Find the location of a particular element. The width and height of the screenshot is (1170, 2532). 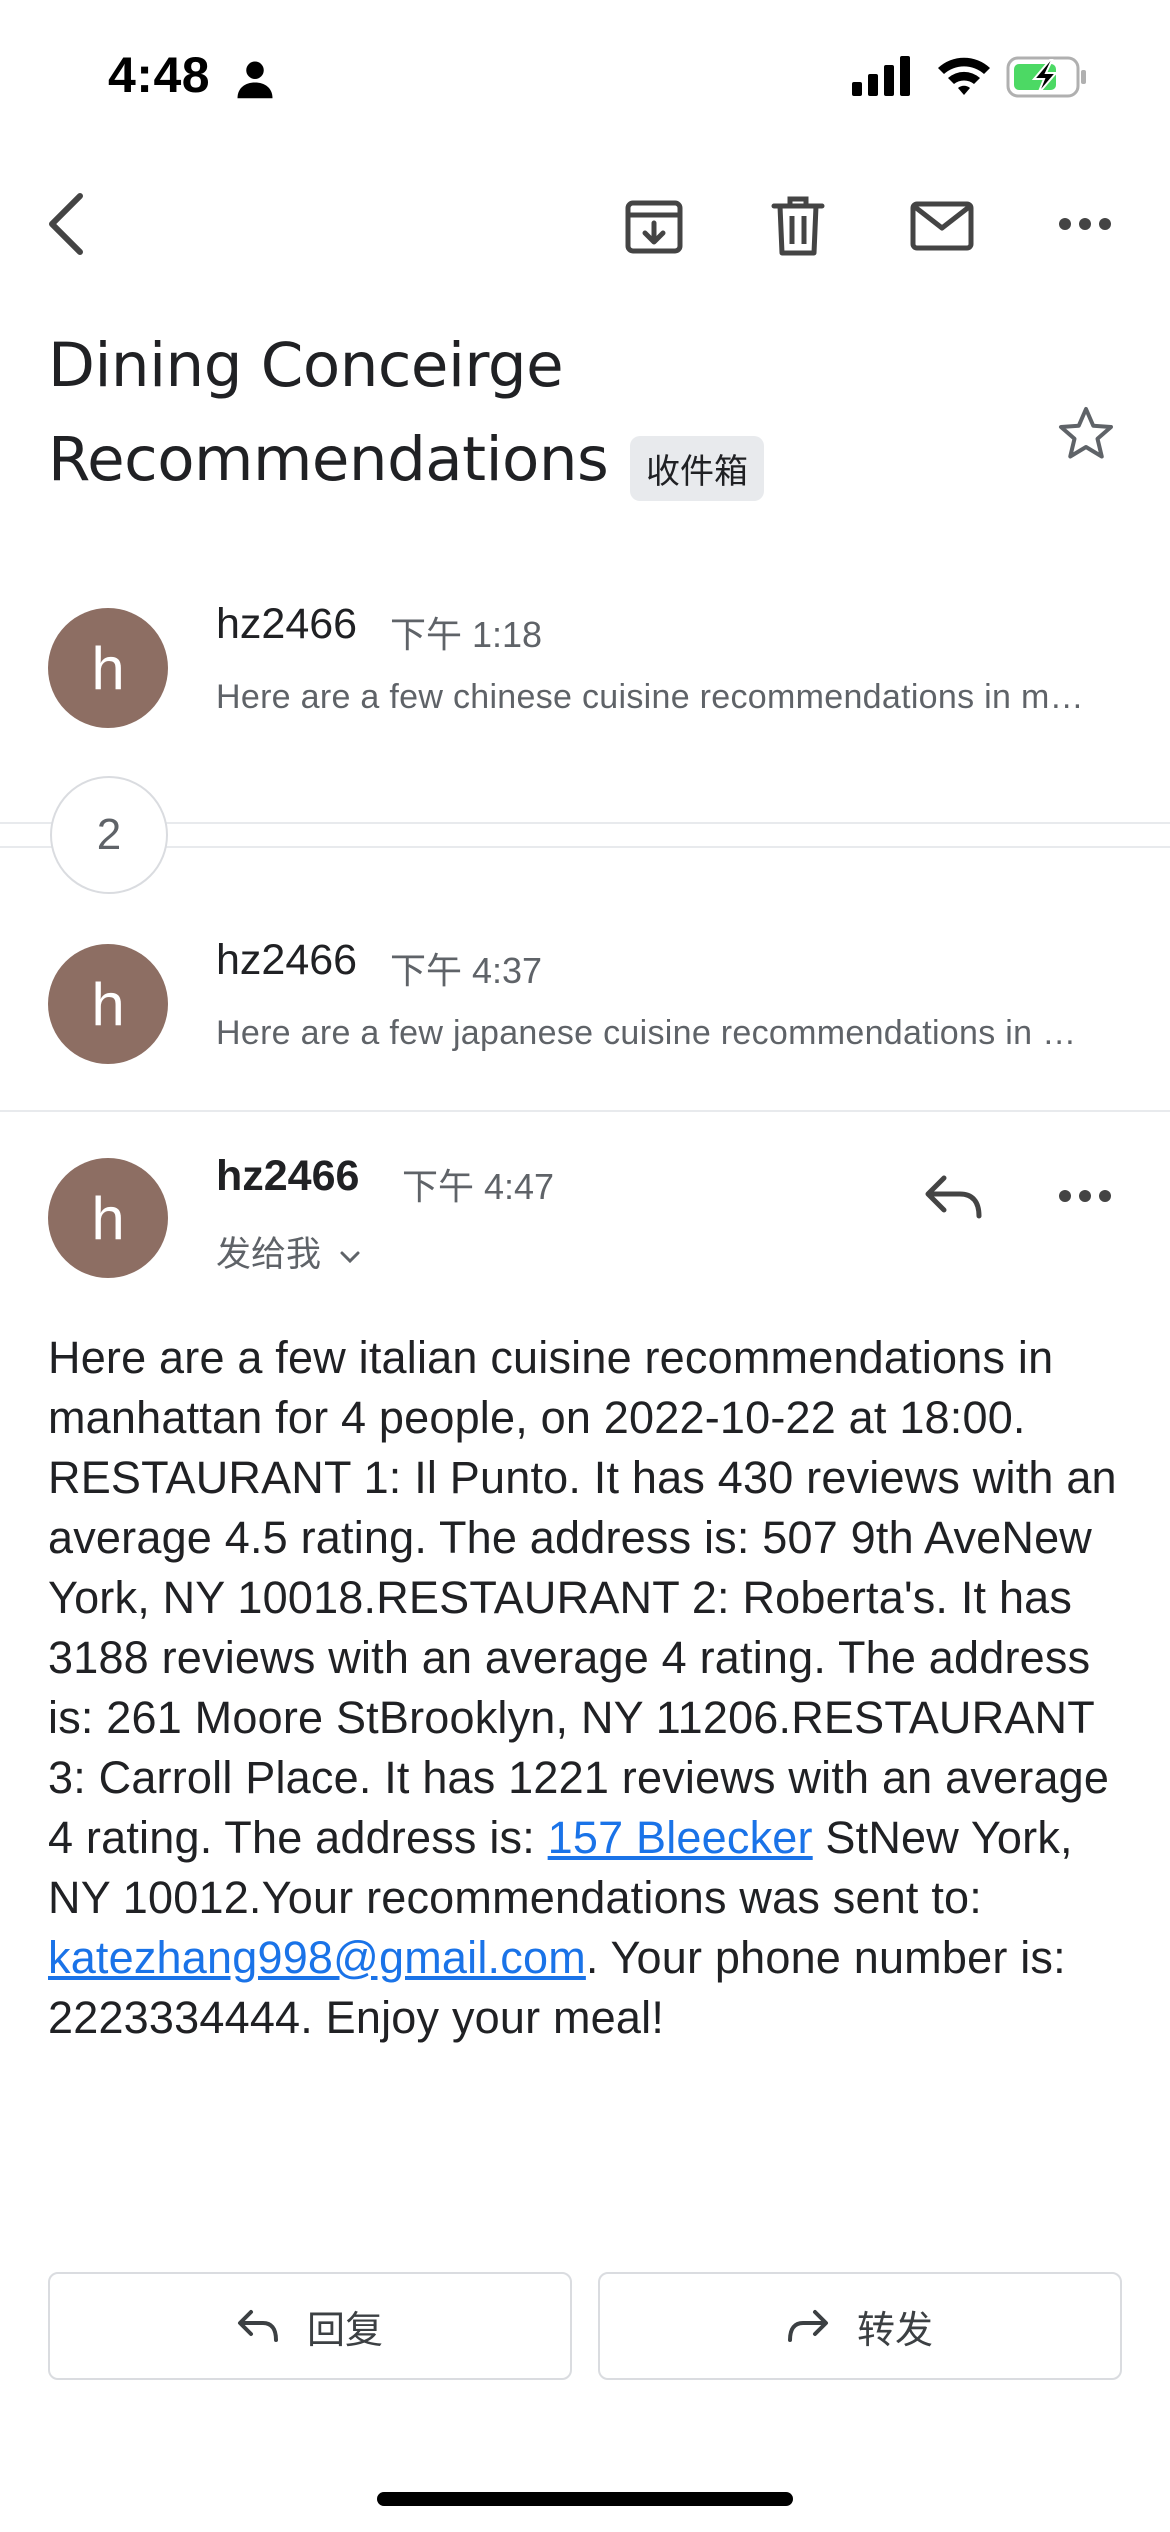

battery-charging-icon is located at coordinates (1047, 79).